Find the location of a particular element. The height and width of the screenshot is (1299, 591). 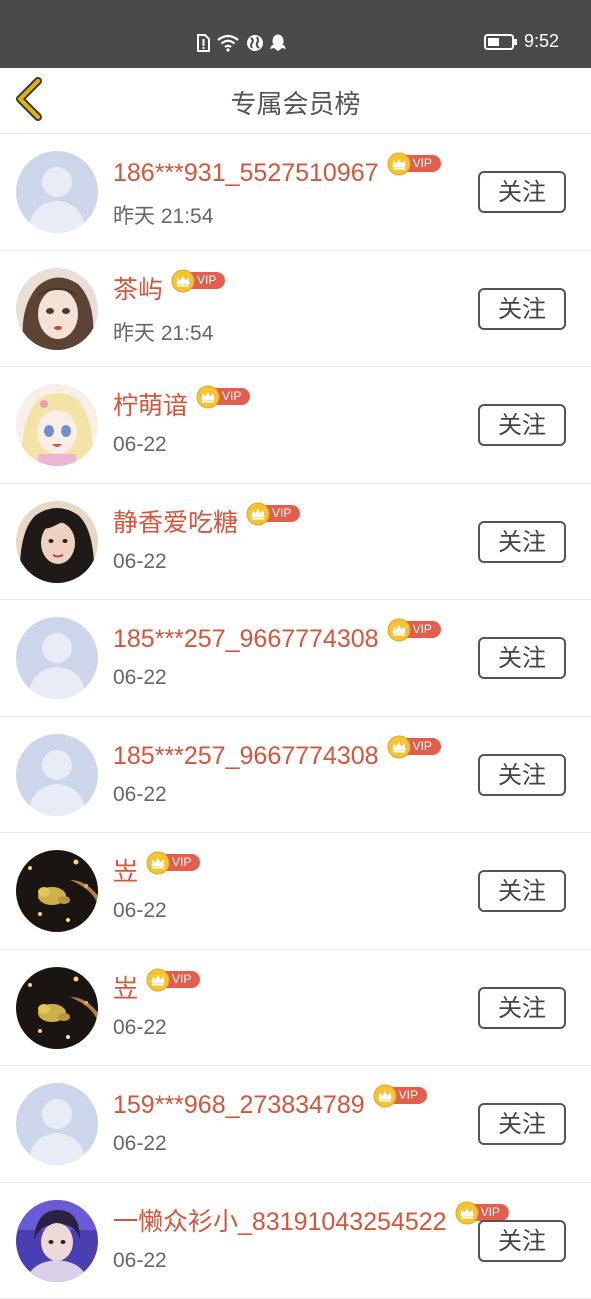

status-time: 9:52 is located at coordinates (541, 41).